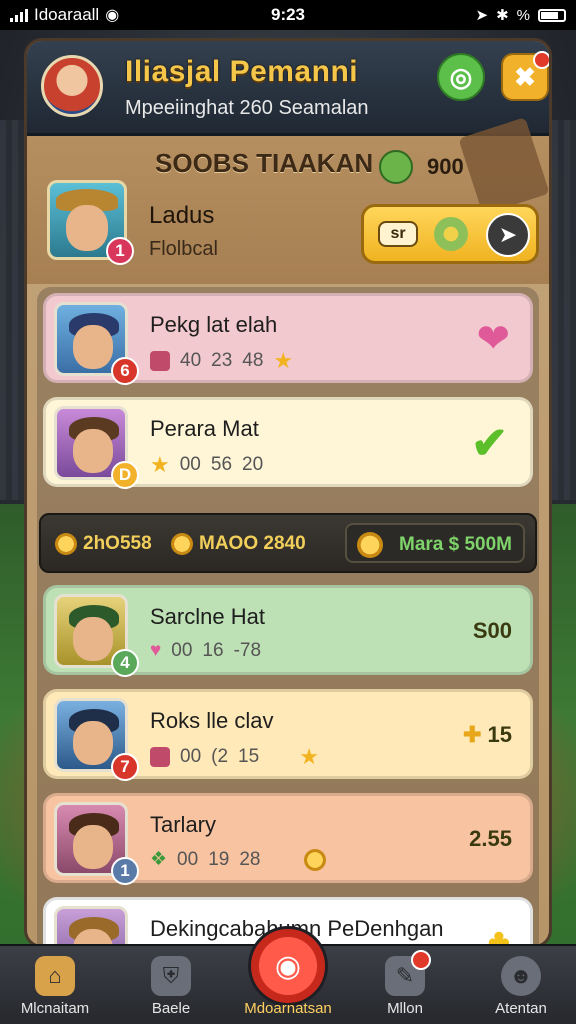 This screenshot has height=1024, width=576. I want to click on stat-value: 56, so click(221, 464).